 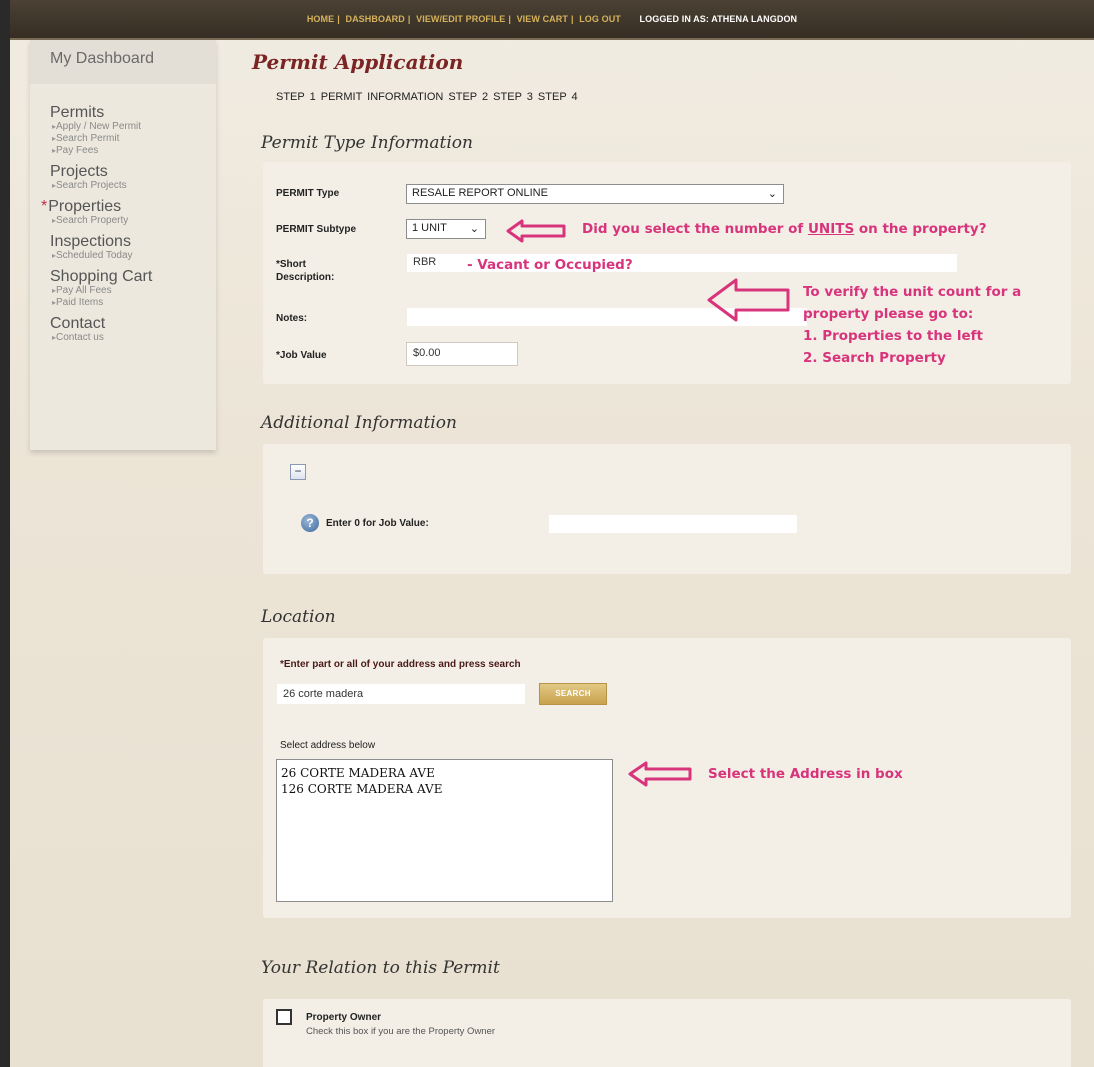 I want to click on permit-subtype-select: 1 UNIT ⌄, so click(x=446, y=229).